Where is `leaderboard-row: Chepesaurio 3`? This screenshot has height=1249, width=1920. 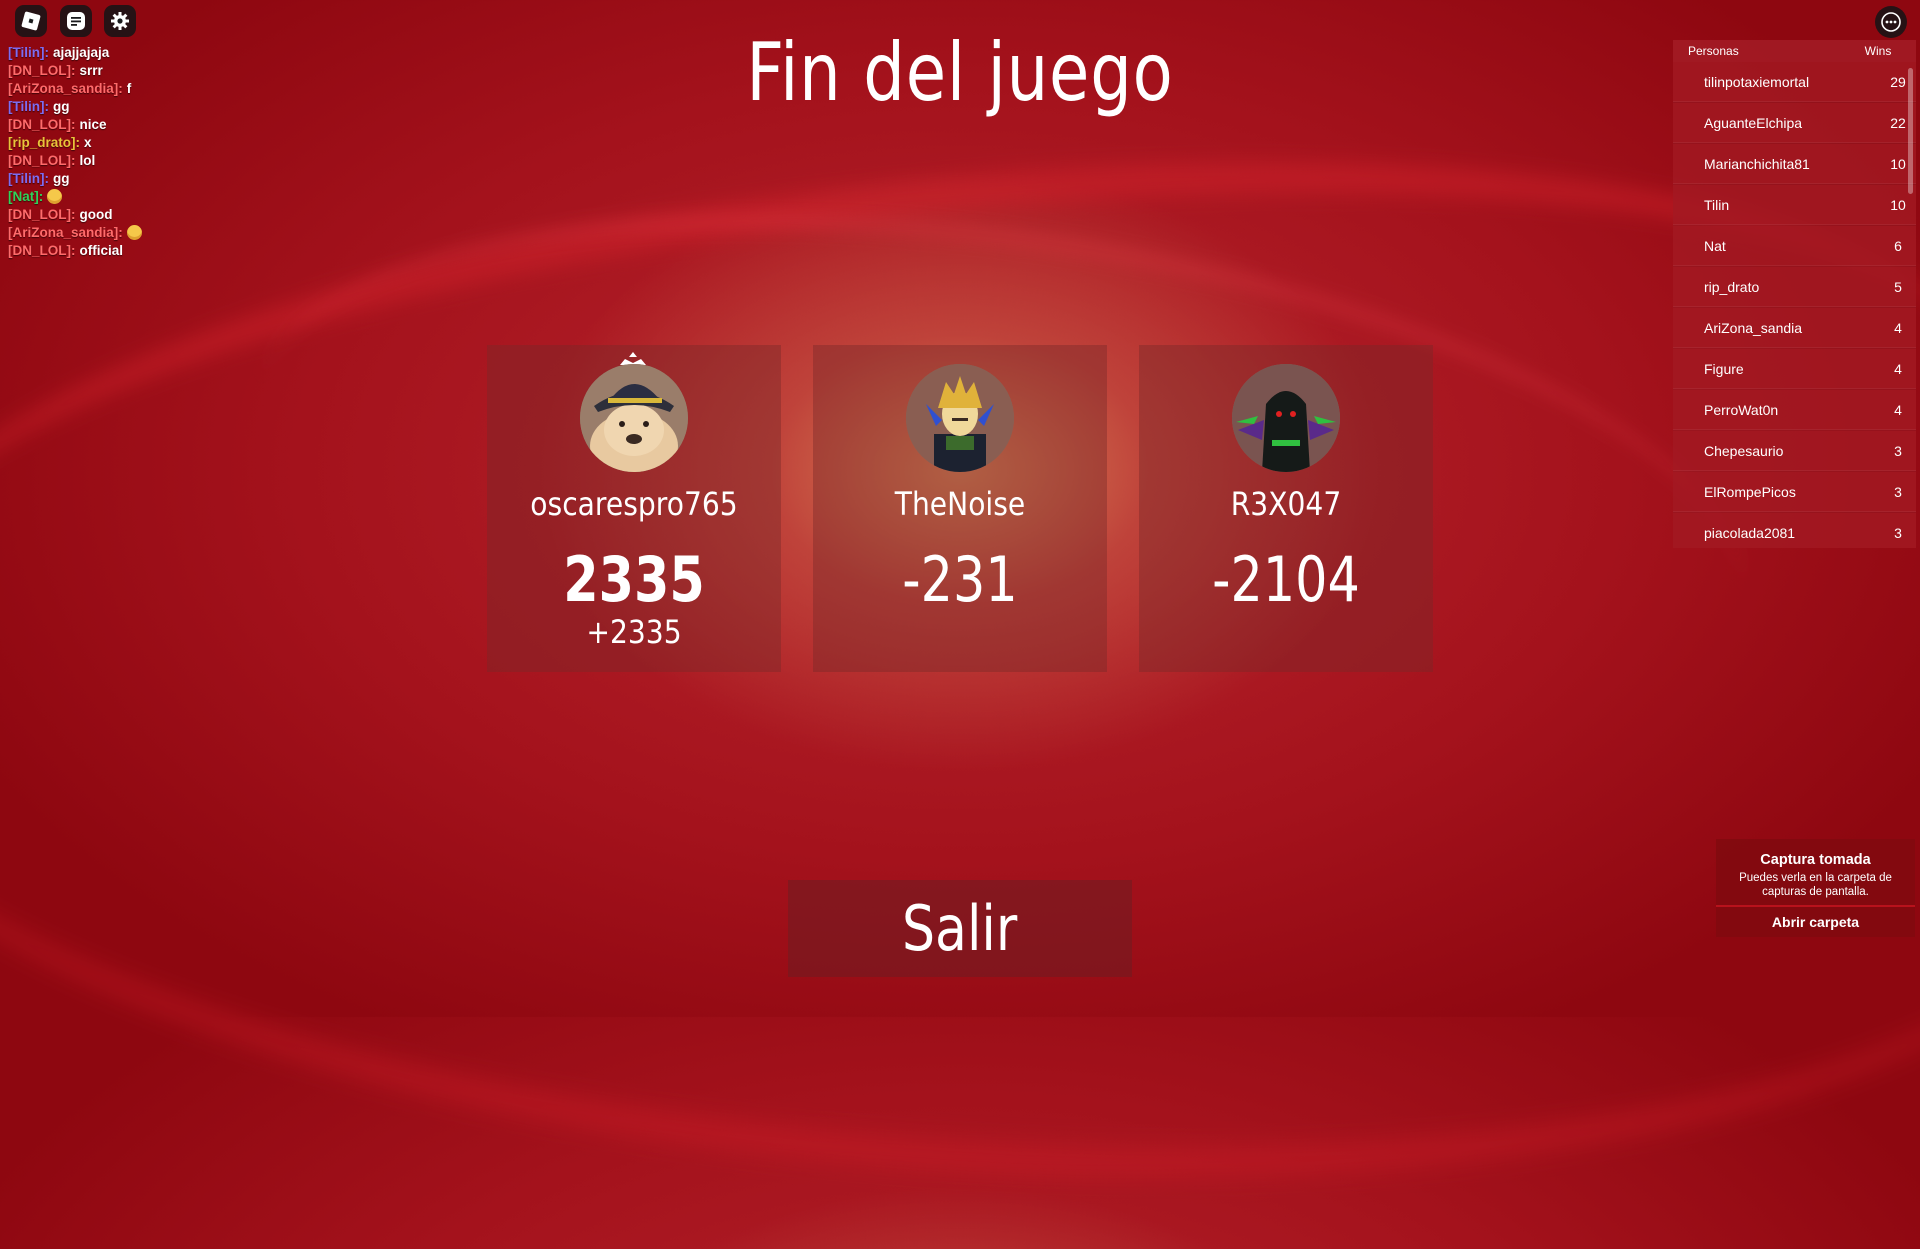
leaderboard-row: Chepesaurio 3 is located at coordinates (1794, 451).